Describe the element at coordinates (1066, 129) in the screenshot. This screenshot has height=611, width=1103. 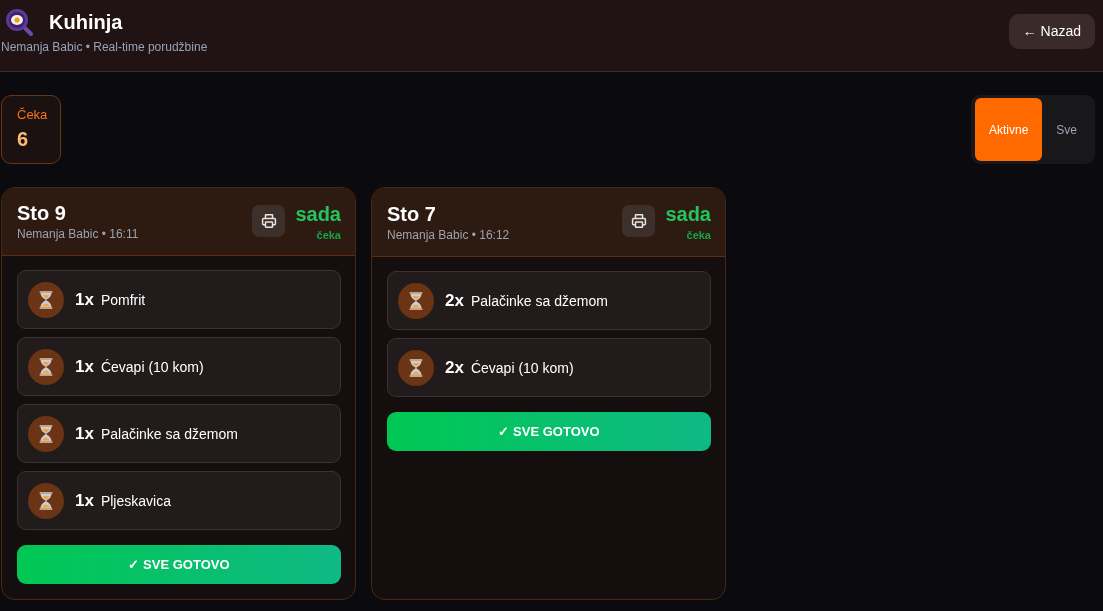
I see `filter-tab: Sve` at that location.